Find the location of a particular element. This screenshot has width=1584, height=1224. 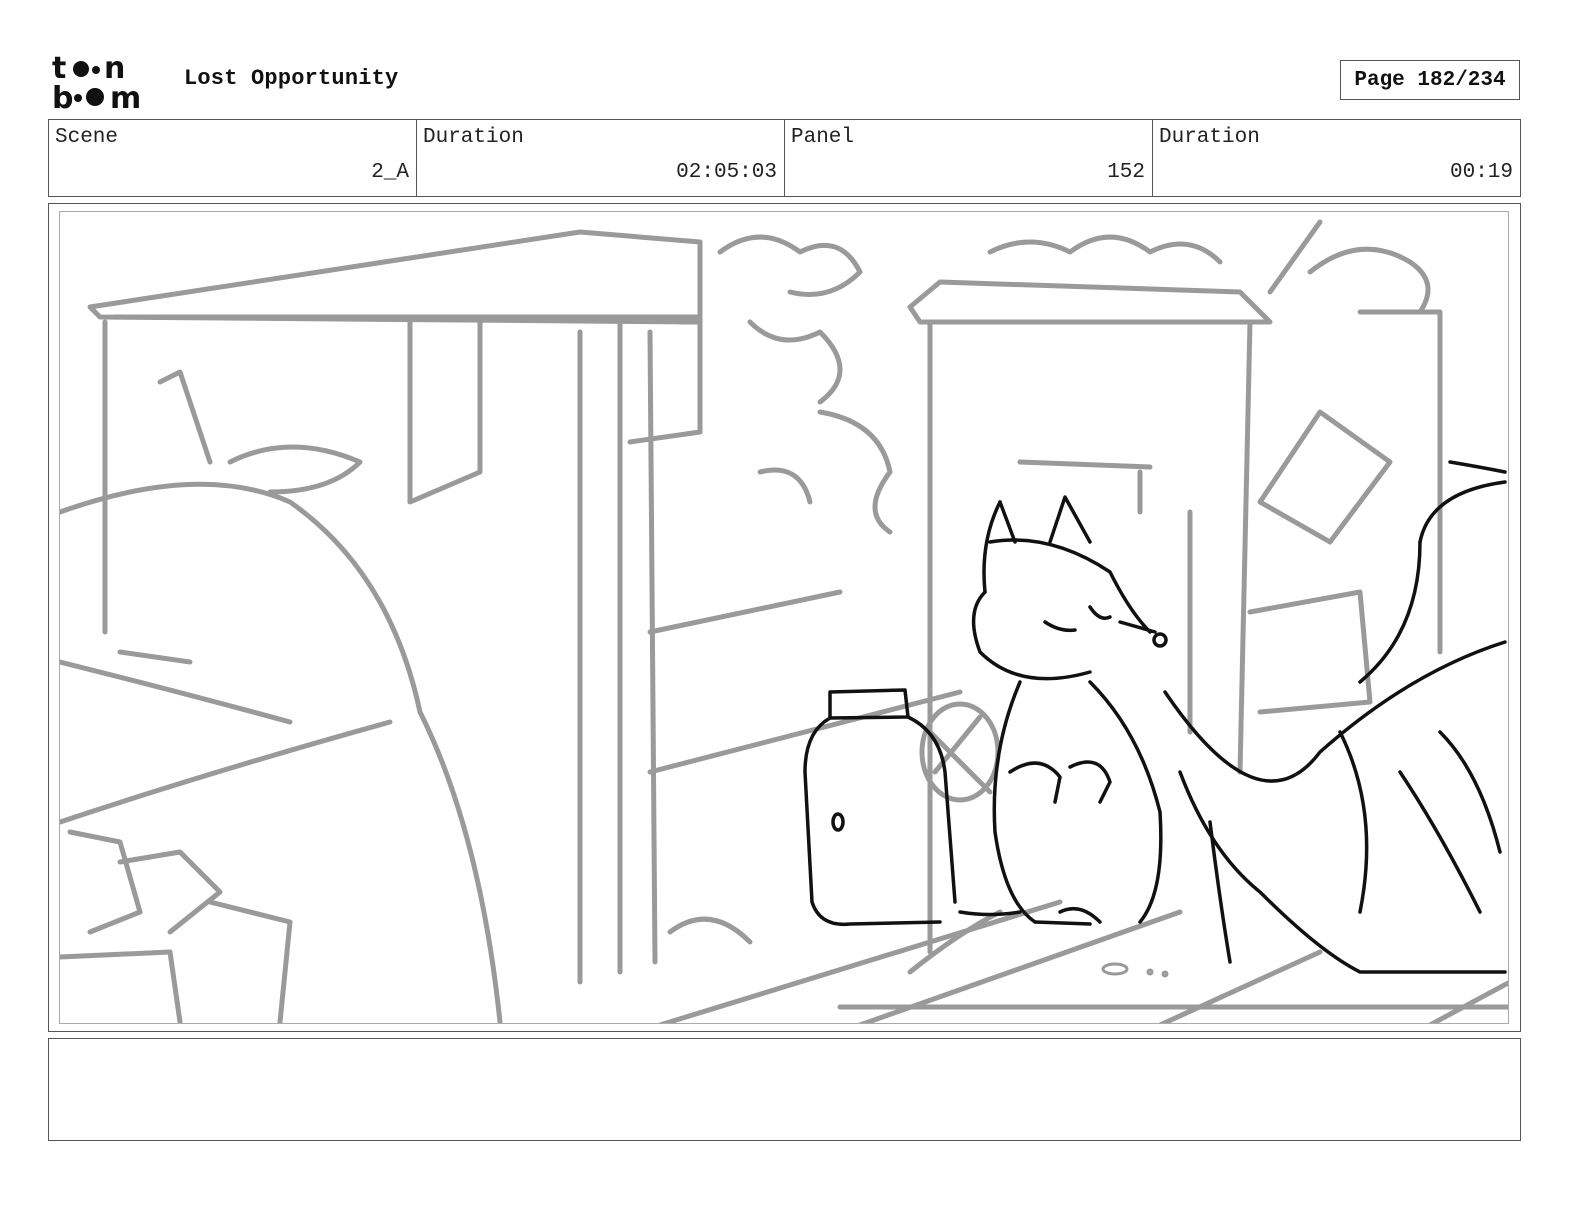

panel-value: 152 is located at coordinates (1126, 172).